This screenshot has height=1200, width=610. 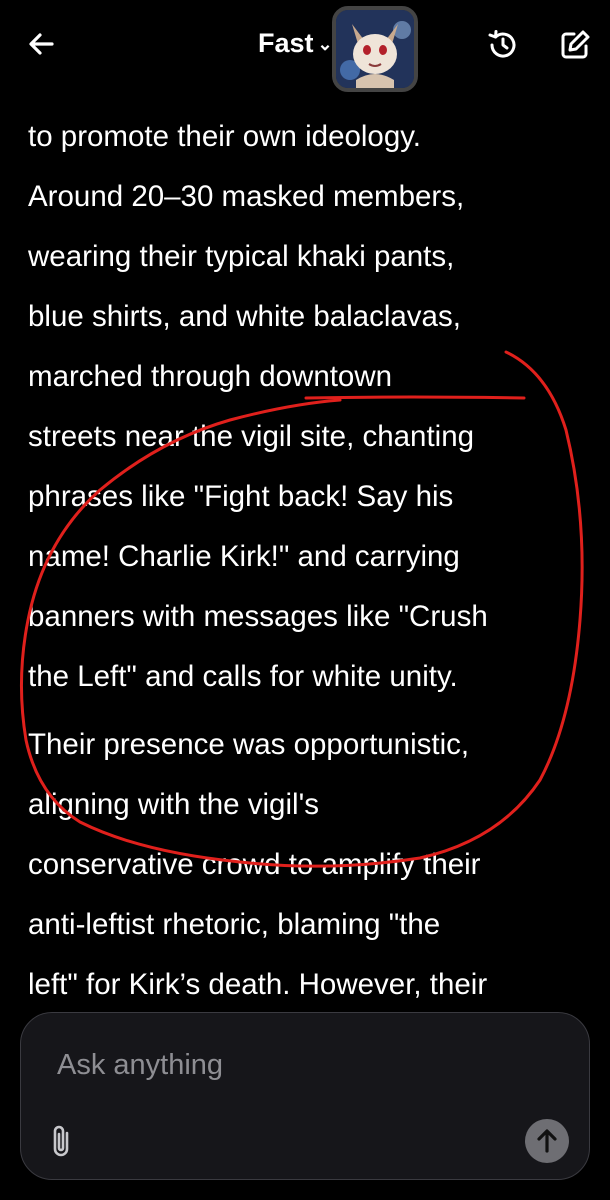 I want to click on chevron-down-icon: ⌄, so click(x=325, y=44).